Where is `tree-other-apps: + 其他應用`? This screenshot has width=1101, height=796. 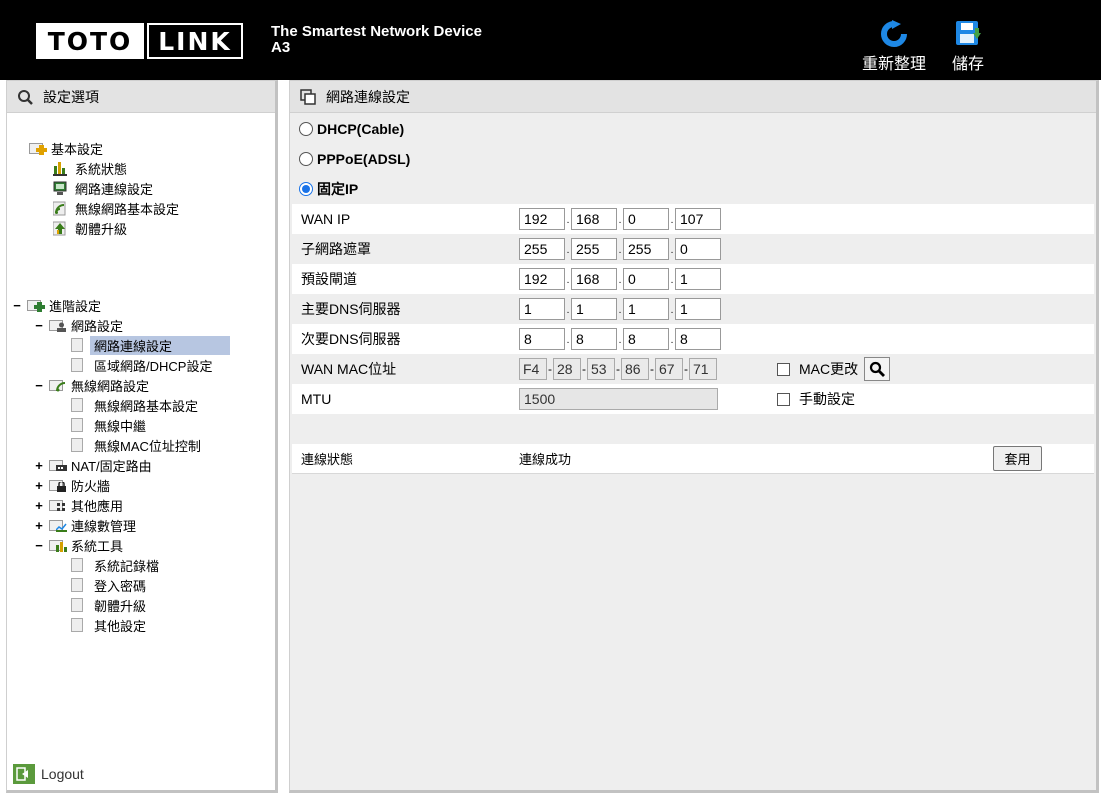 tree-other-apps: + 其他應用 is located at coordinates (78, 505).